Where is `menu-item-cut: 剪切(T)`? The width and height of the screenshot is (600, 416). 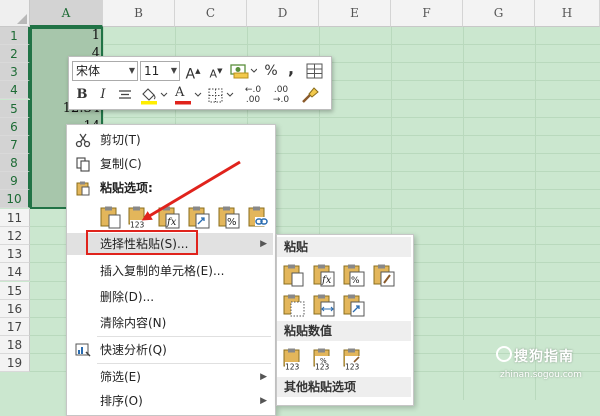
menu-item-cut: 剪切(T) is located at coordinates (170, 140).